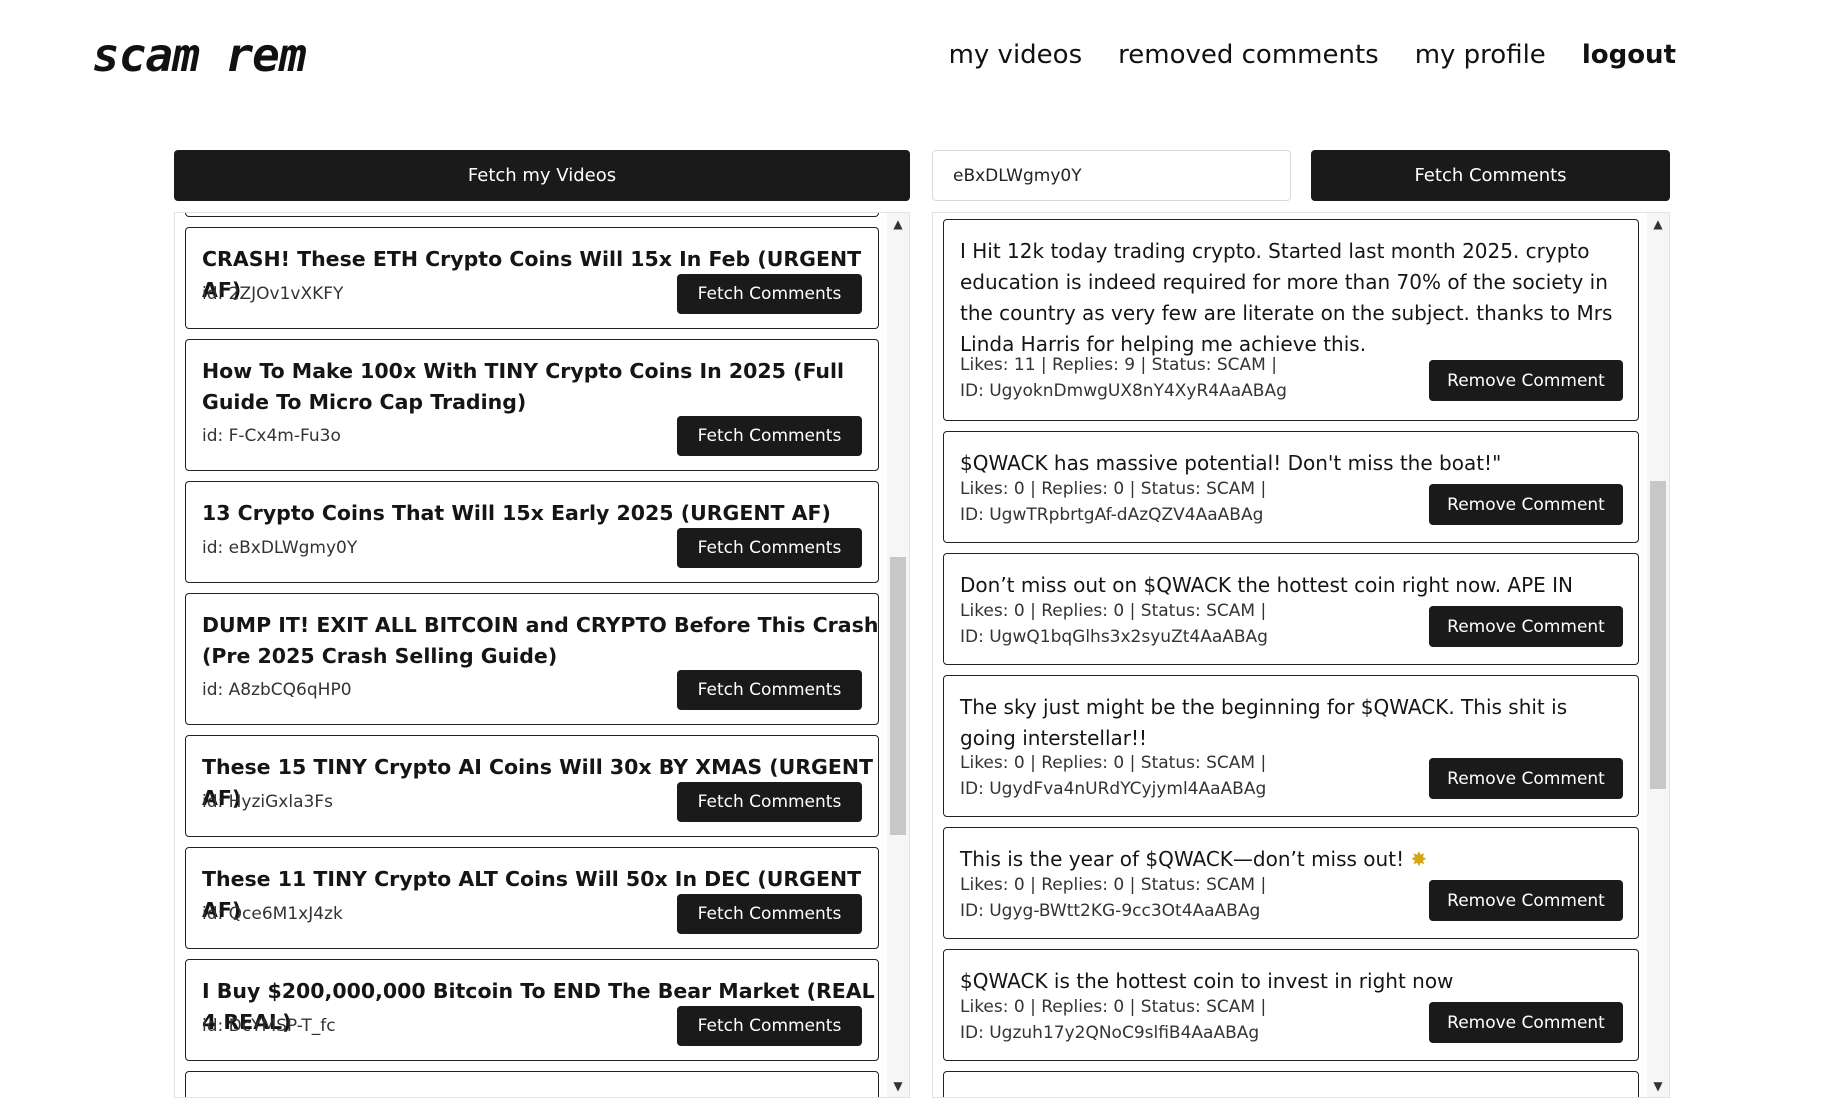 The width and height of the screenshot is (1822, 1098). I want to click on video-id: id: eBxDLWgmy0Y, so click(280, 548).